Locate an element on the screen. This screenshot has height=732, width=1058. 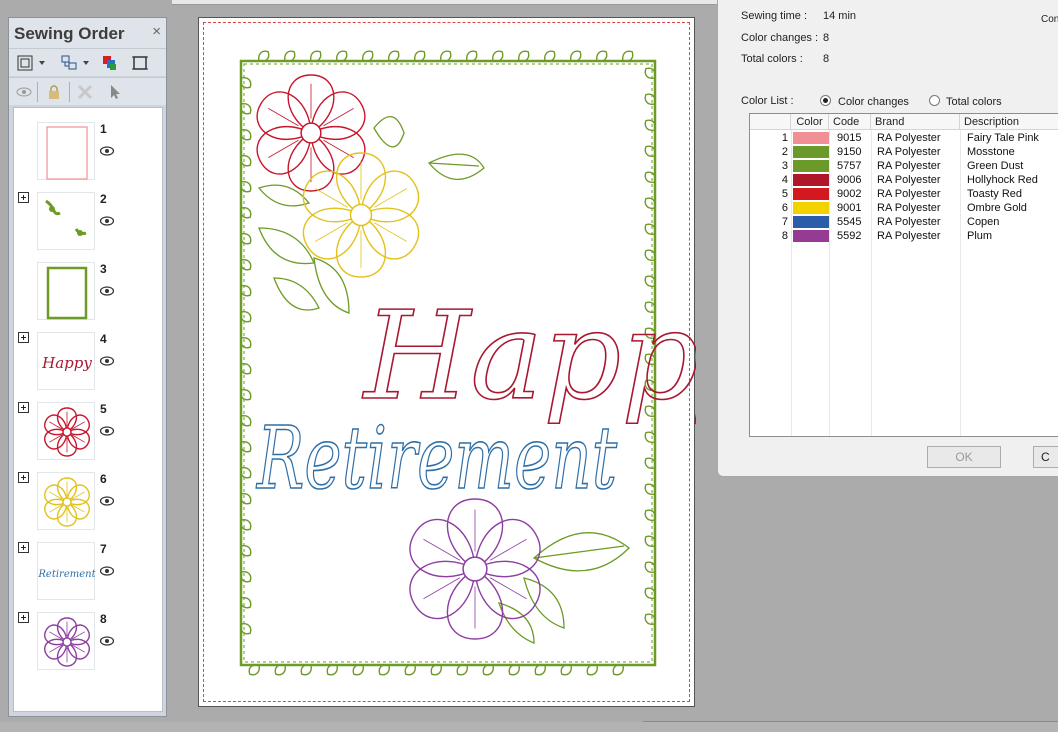
total-colors-radio-label: Total colors is located at coordinates (974, 102).